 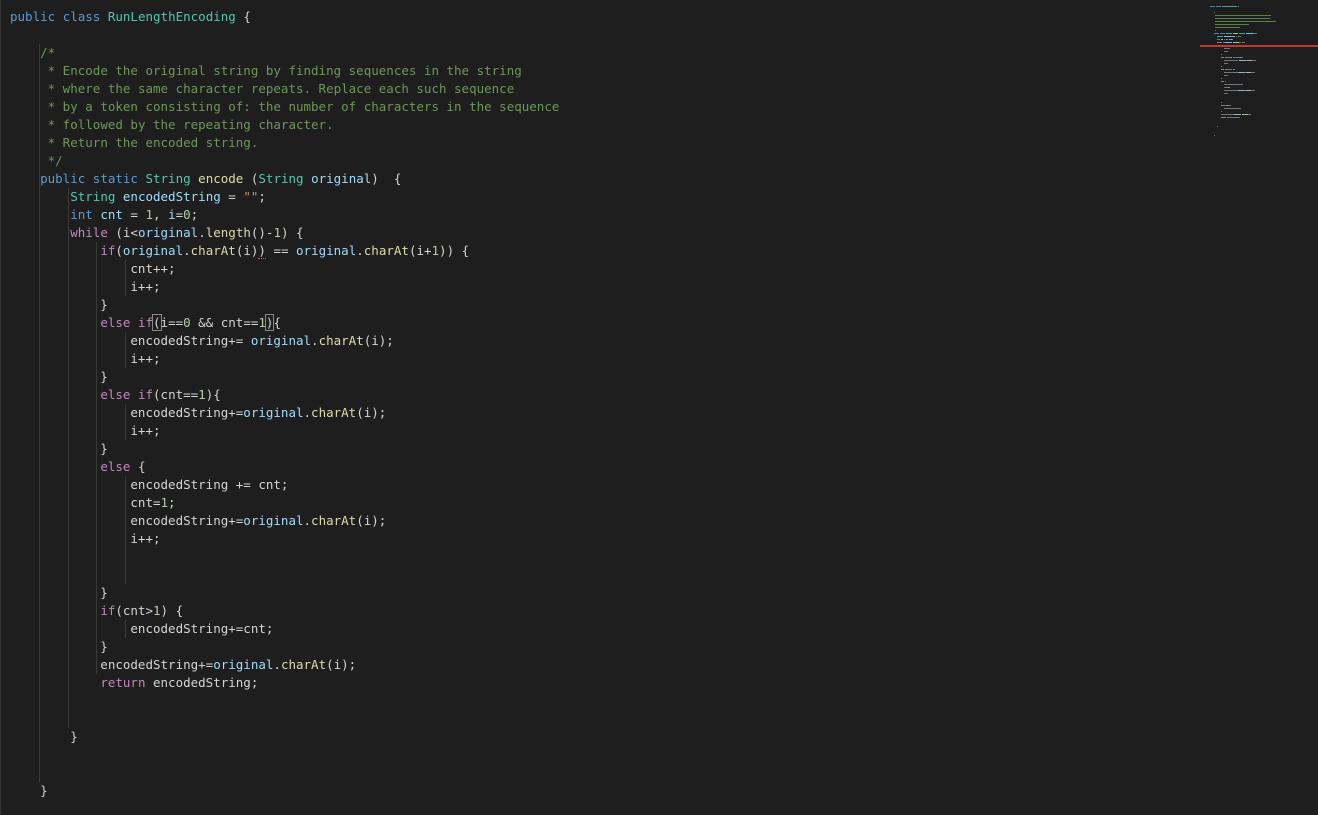 I want to click on code-token: /*, so click(x=48, y=52).